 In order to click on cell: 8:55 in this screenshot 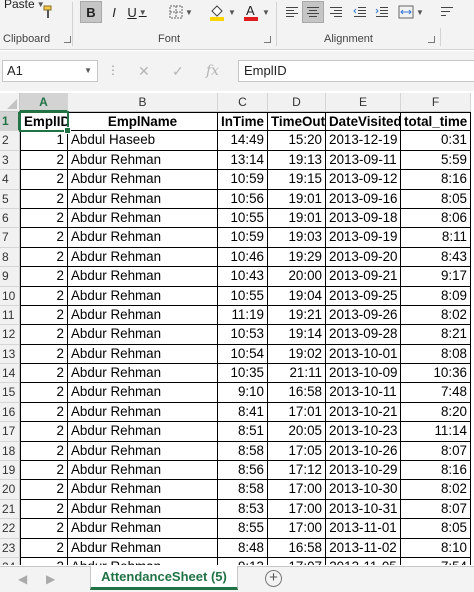, I will do `click(243, 529)`.